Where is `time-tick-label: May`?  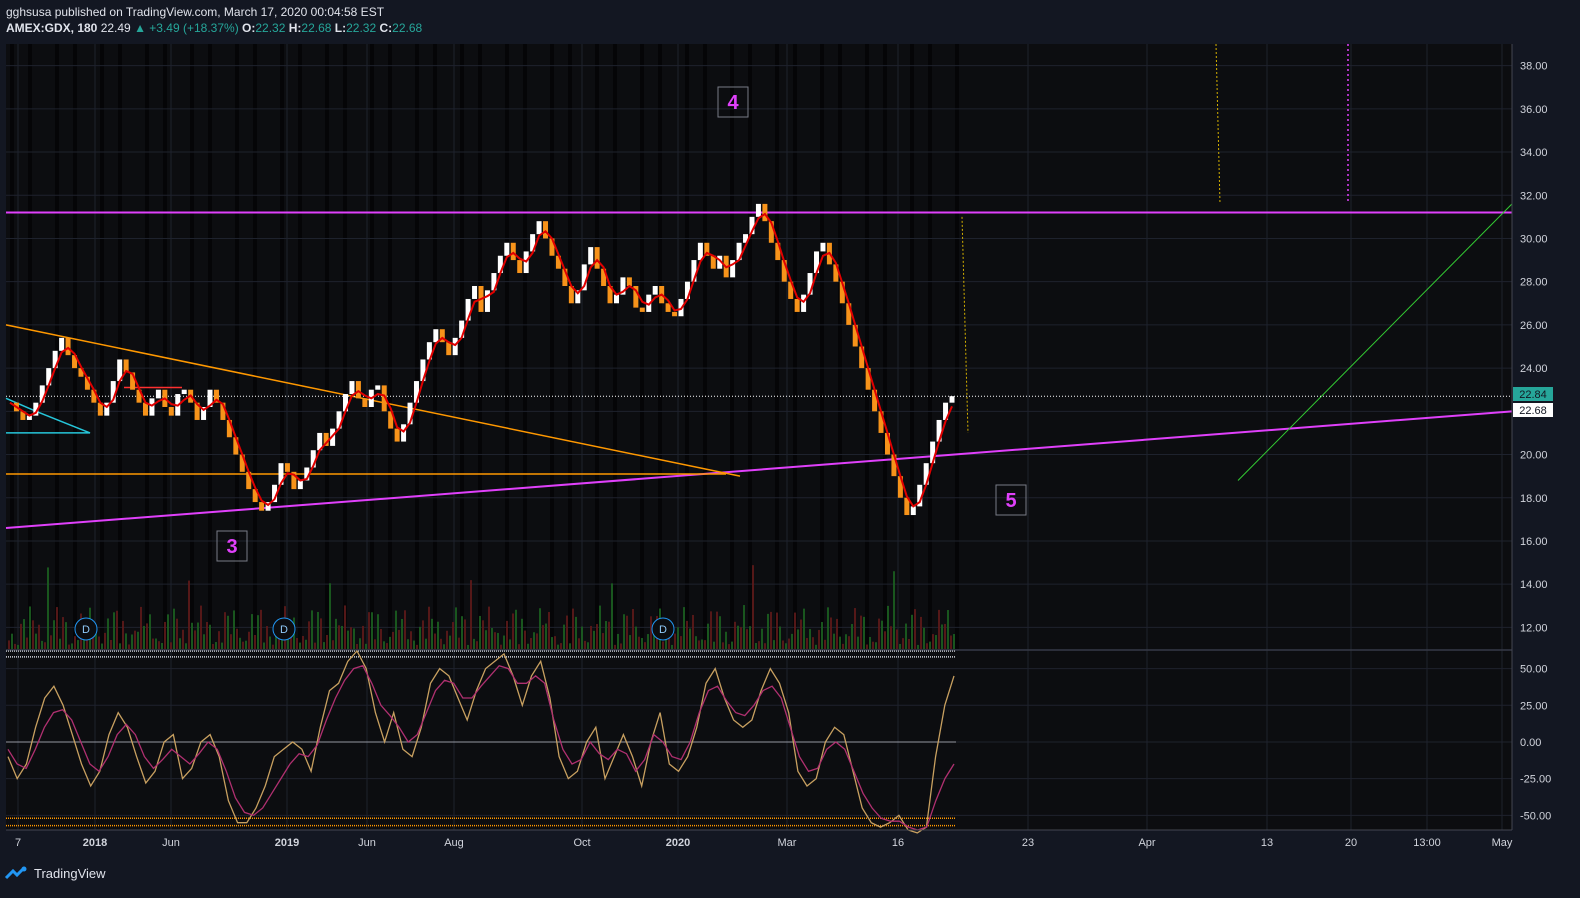 time-tick-label: May is located at coordinates (1502, 843).